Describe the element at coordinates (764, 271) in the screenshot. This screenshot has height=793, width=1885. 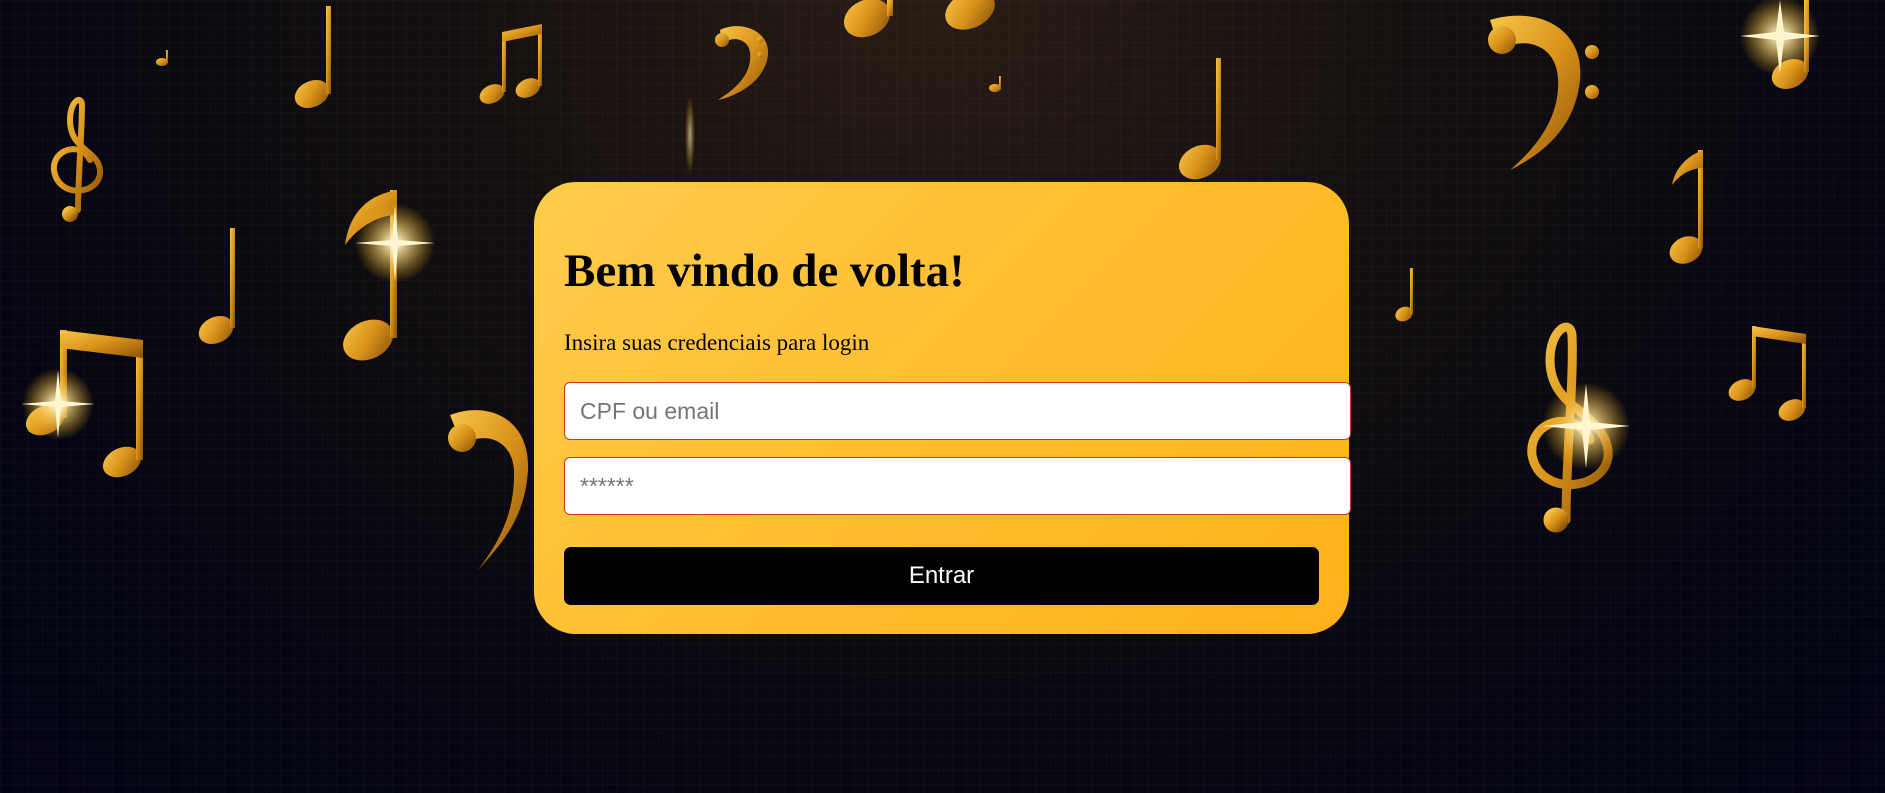
I see `login-title: Bem vindo de volta!` at that location.